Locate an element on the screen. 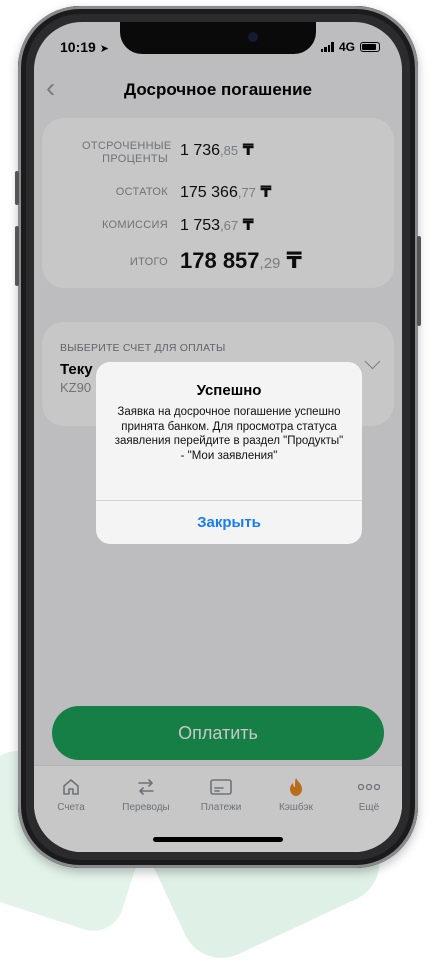 Image resolution: width=436 pixels, height=971 pixels. mute-switch is located at coordinates (17, 188).